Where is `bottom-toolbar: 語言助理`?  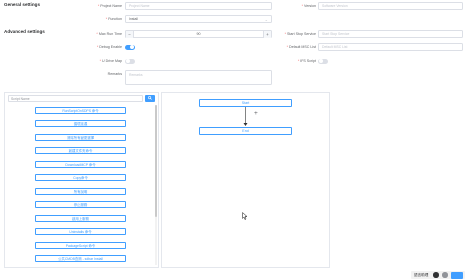
bottom-toolbar: 語言助理 is located at coordinates (438, 275).